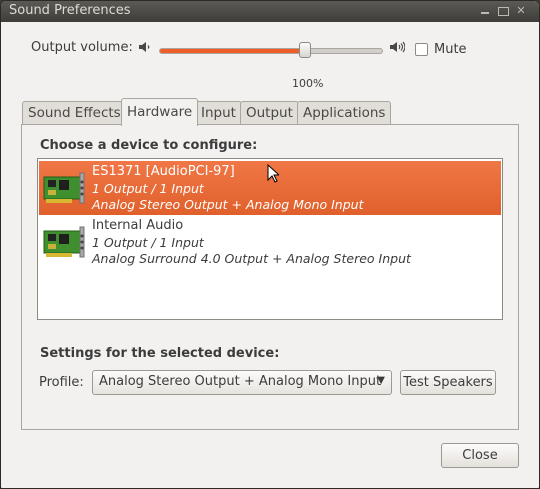 This screenshot has height=489, width=540. Describe the element at coordinates (480, 455) in the screenshot. I see `close-button: Close` at that location.